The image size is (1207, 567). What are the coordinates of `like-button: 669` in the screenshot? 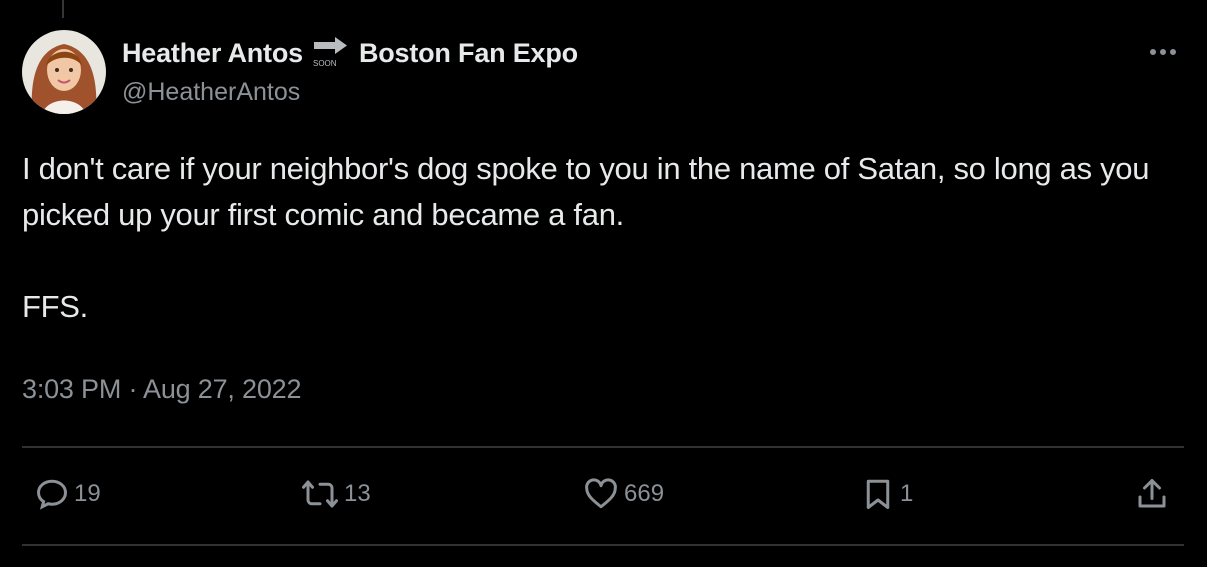 It's located at (623, 494).